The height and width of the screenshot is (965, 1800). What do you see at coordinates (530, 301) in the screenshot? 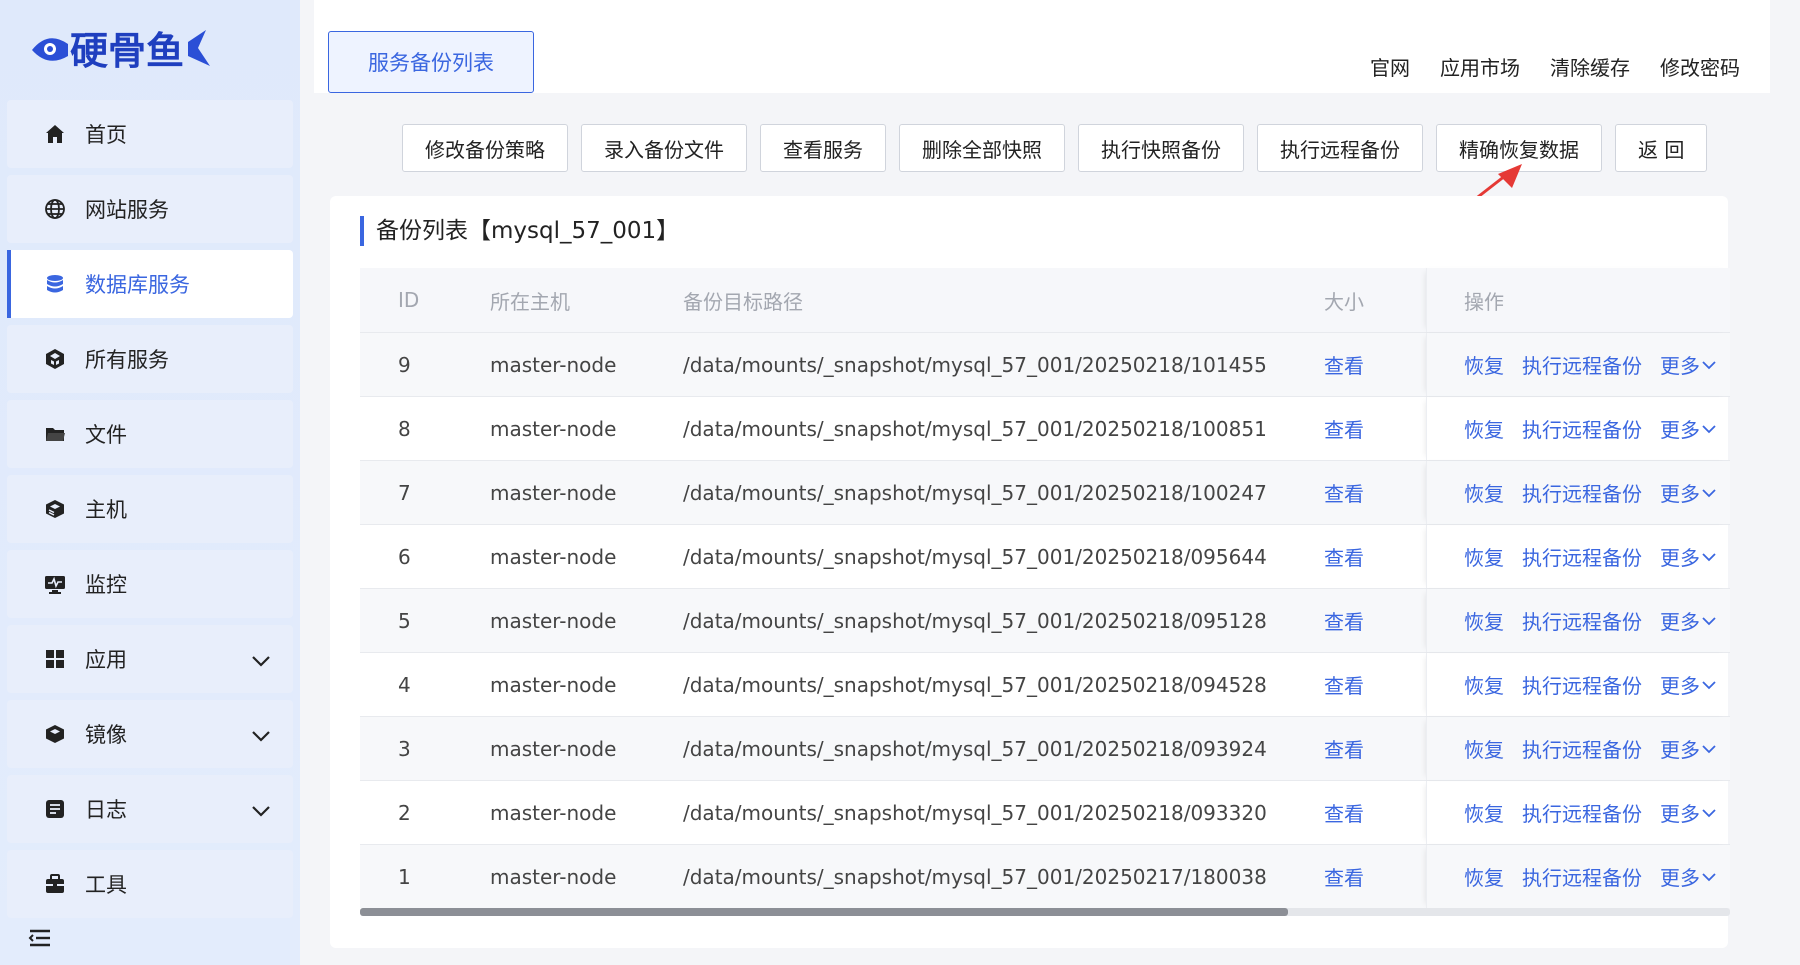
I see `column-header-host: 所在主机` at bounding box center [530, 301].